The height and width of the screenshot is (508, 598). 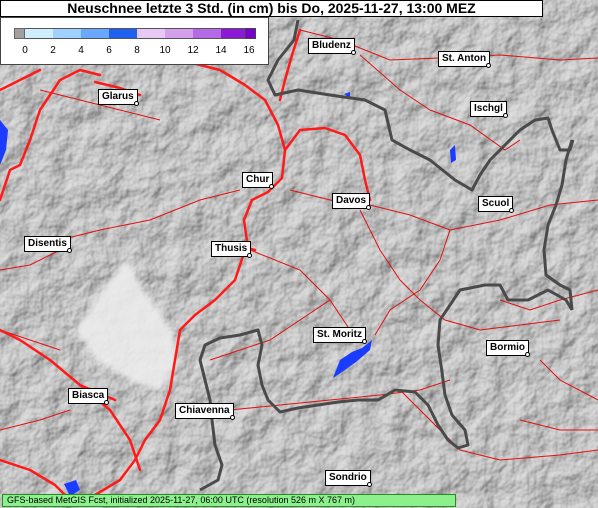 What do you see at coordinates (250, 33) in the screenshot?
I see `legend-overflow-swatch` at bounding box center [250, 33].